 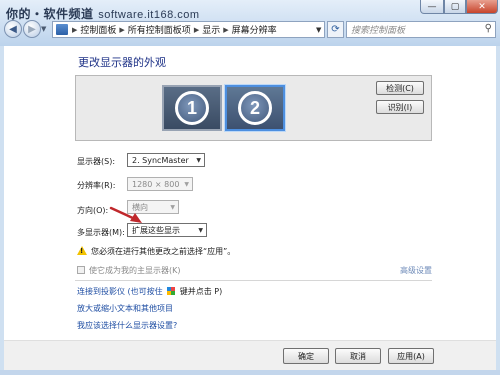 What do you see at coordinates (96, 185) in the screenshot?
I see `resolution-label: 分辨率(R):` at bounding box center [96, 185].